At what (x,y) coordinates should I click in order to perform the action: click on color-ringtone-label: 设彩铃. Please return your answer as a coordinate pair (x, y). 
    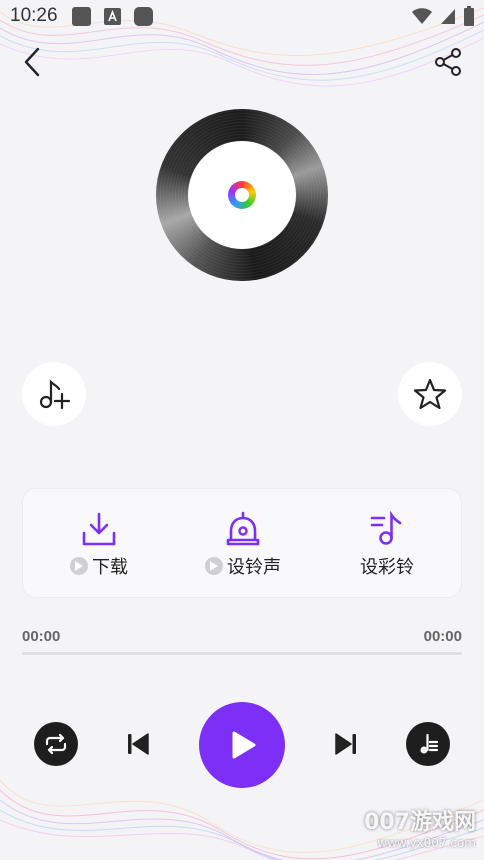
    Looking at the image, I should click on (387, 567).